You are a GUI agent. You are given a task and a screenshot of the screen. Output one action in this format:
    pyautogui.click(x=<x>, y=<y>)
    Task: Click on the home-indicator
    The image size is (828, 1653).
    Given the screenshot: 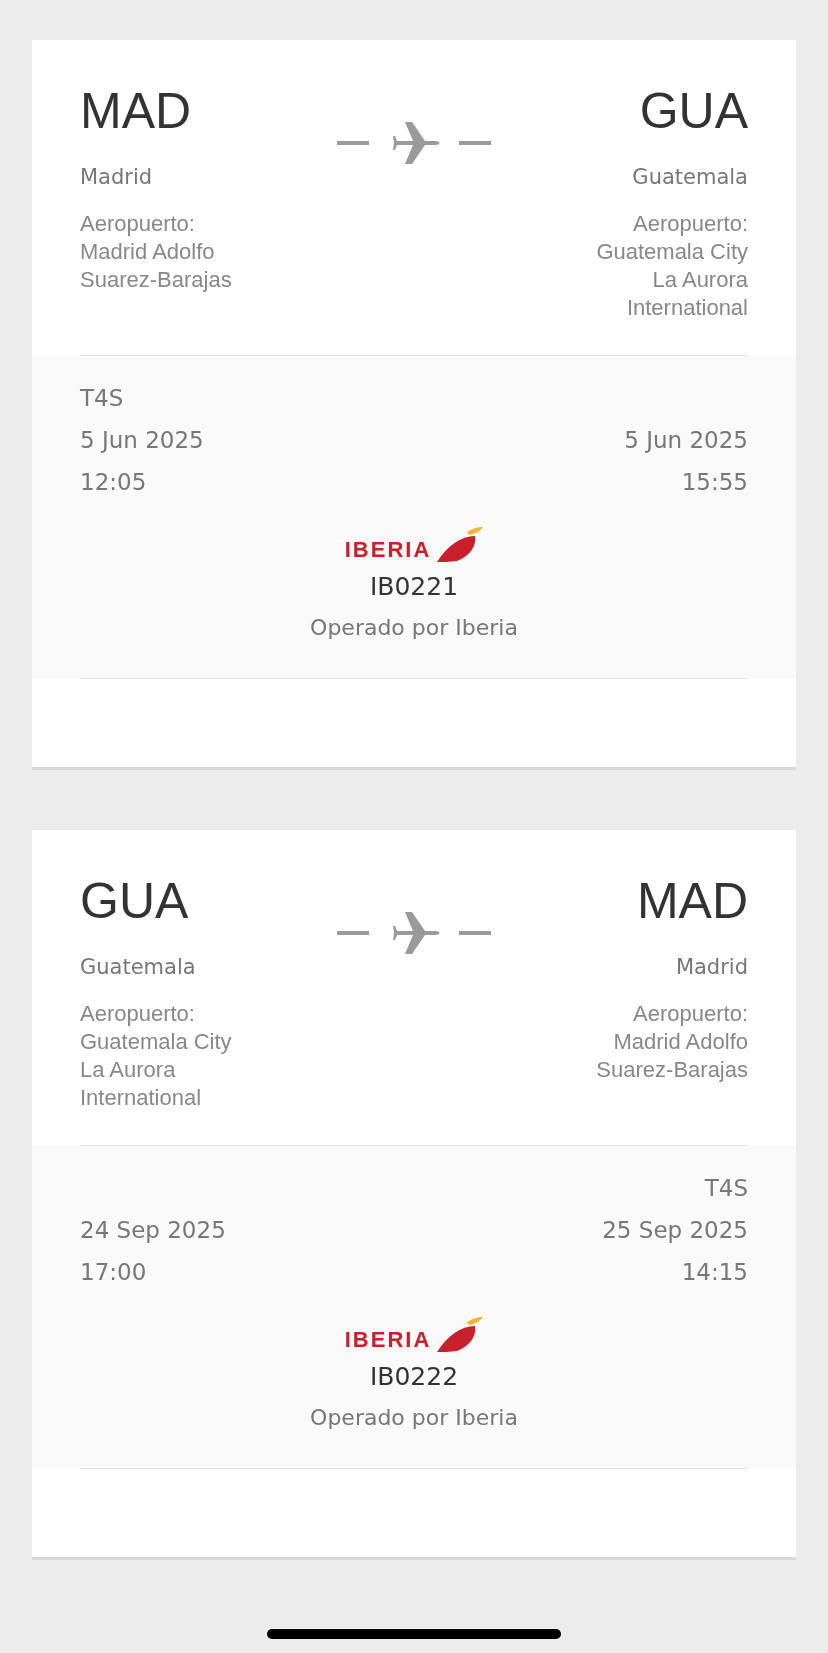 What is the action you would take?
    pyautogui.click(x=414, y=1634)
    